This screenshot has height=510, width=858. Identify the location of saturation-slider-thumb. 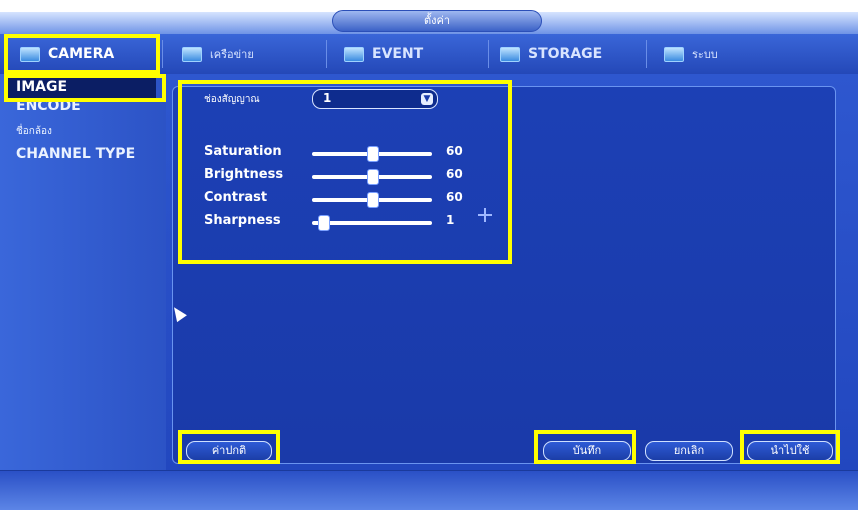
(373, 154).